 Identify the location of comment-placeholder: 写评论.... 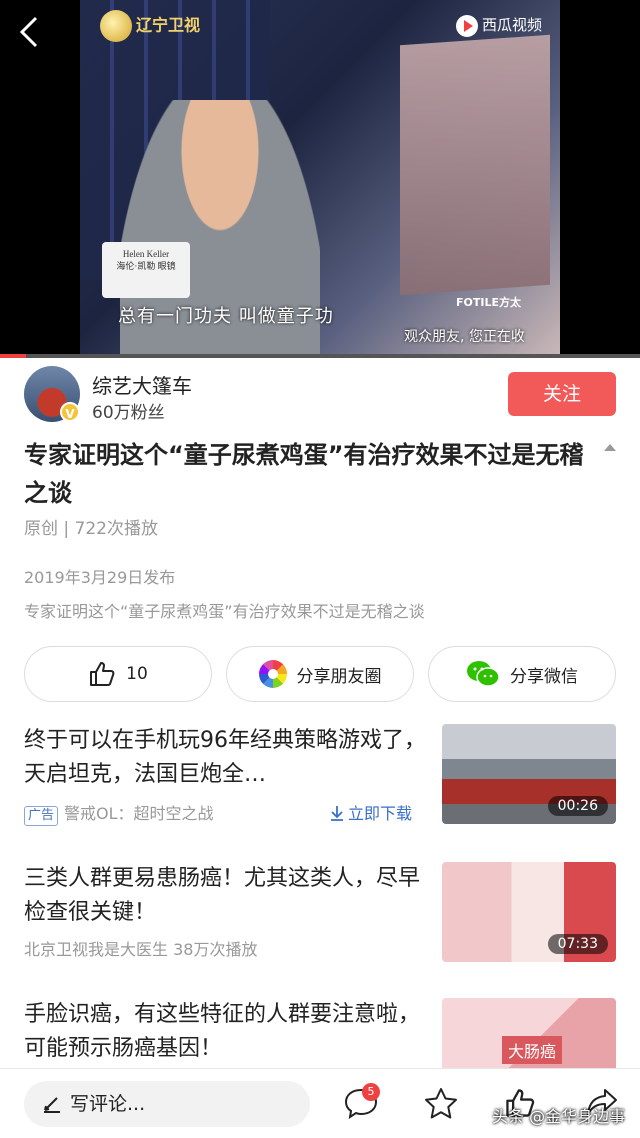
(108, 1104).